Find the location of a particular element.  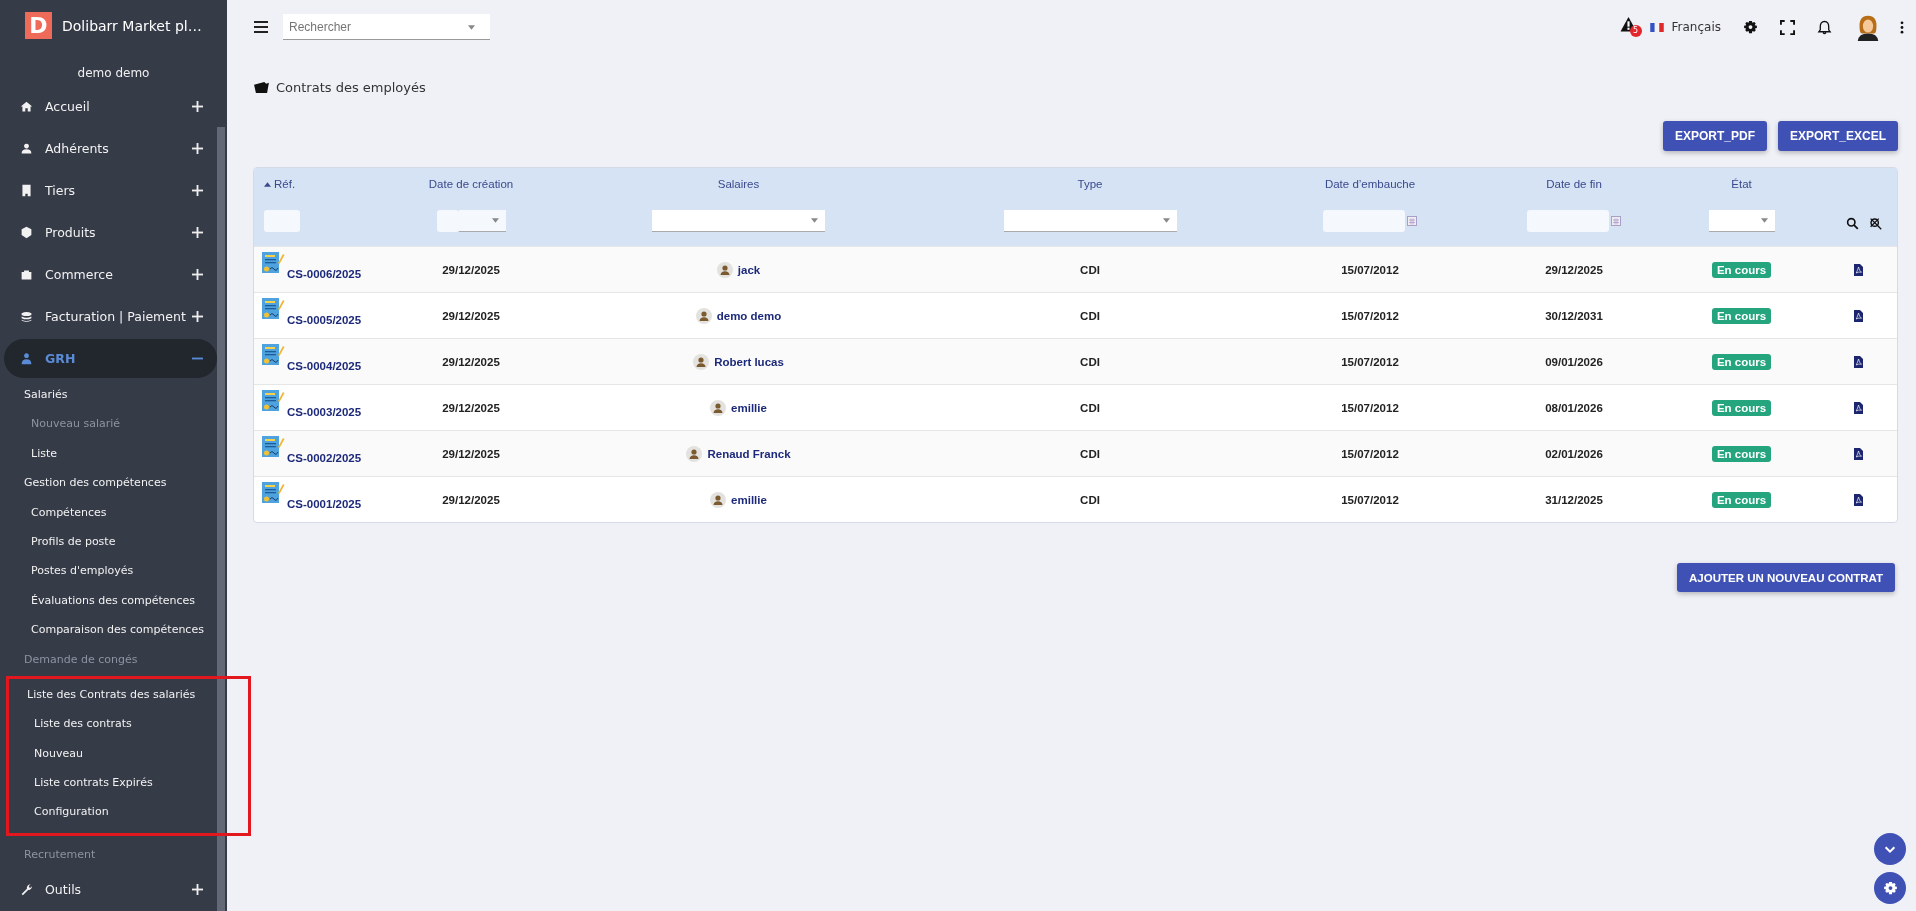

menu-item: Commerce is located at coordinates (110, 274).